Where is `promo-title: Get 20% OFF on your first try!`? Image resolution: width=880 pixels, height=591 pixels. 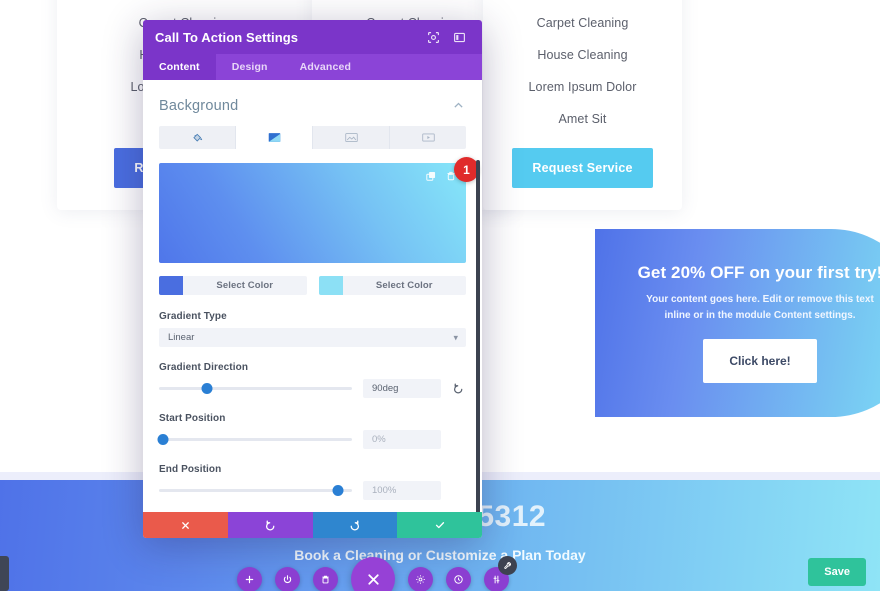
promo-title: Get 20% OFF on your first try! is located at coordinates (758, 272).